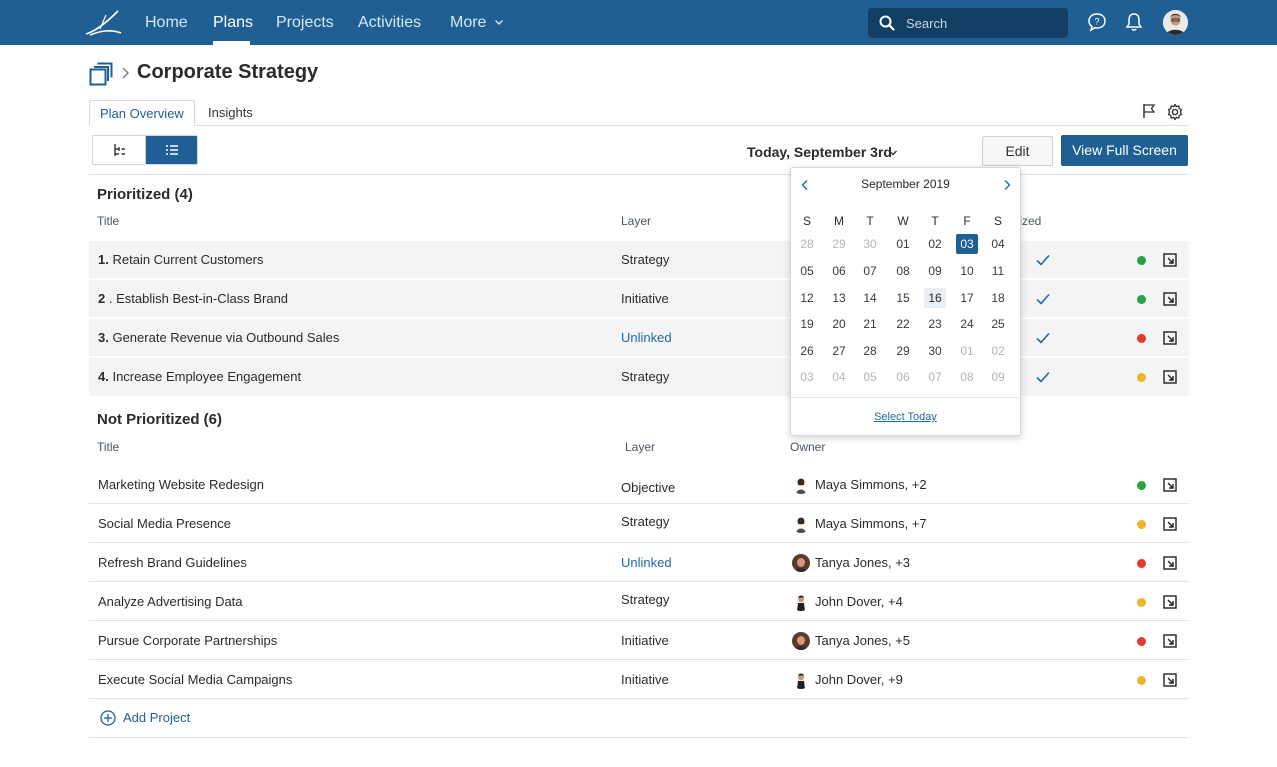  I want to click on tab-plan-overview: Plan Overview, so click(142, 113).